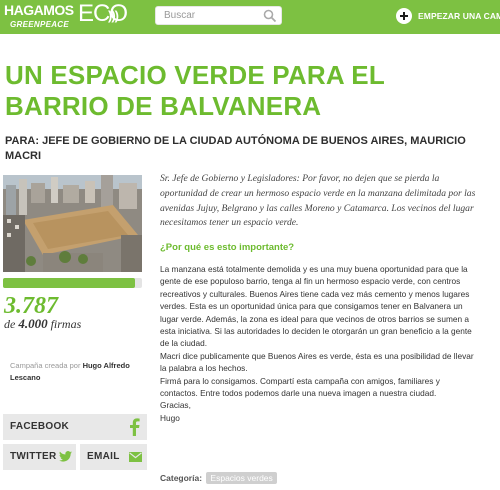 The width and height of the screenshot is (500, 490). Describe the element at coordinates (45, 365) in the screenshot. I see `creator-prefix: Campaña creada por` at that location.